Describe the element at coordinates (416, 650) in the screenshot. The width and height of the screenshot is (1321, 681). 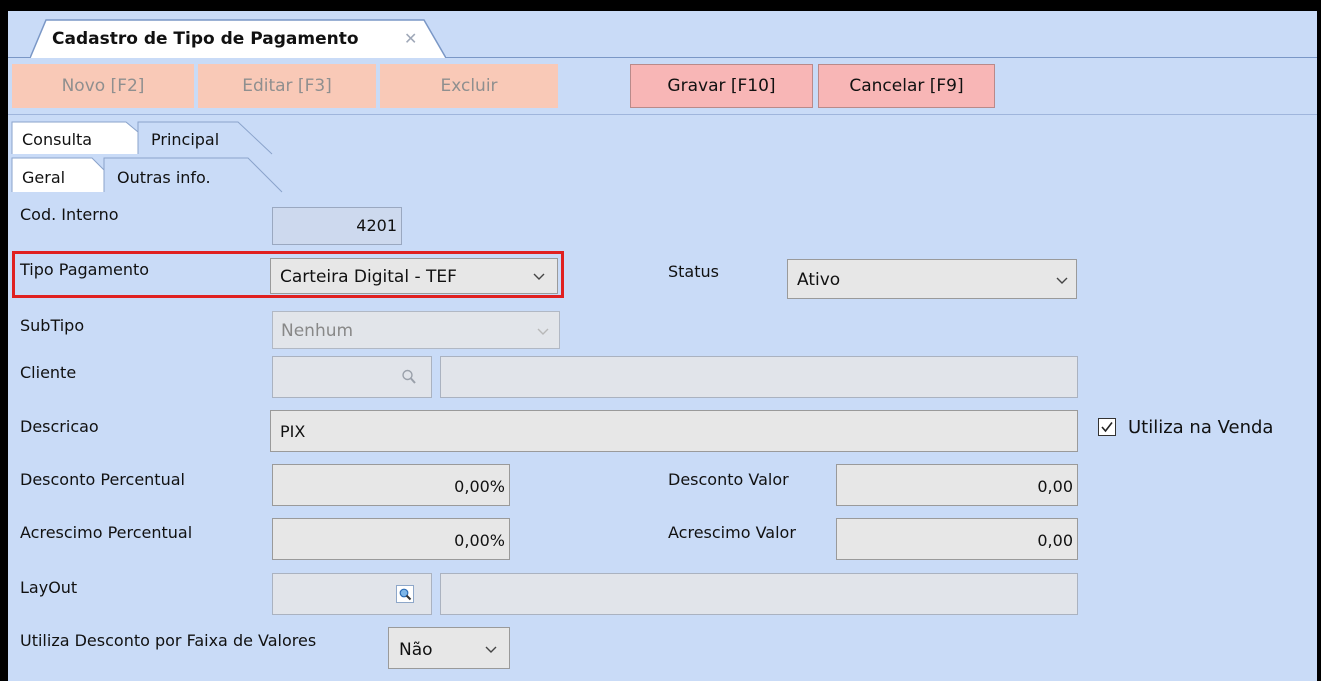
I see `faixa-valores-value: Não` at that location.